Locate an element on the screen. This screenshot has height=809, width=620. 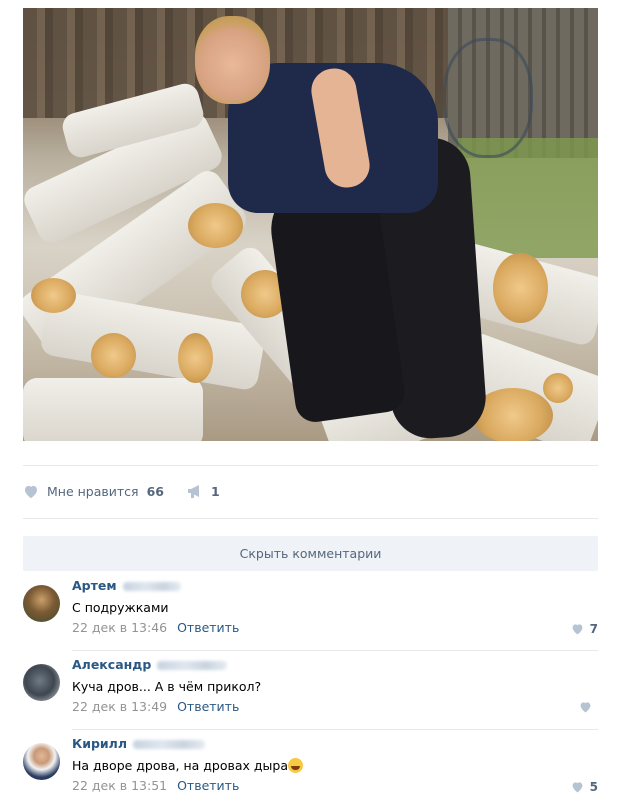
hide-comments-button: Скрыть комментарии is located at coordinates (310, 553).